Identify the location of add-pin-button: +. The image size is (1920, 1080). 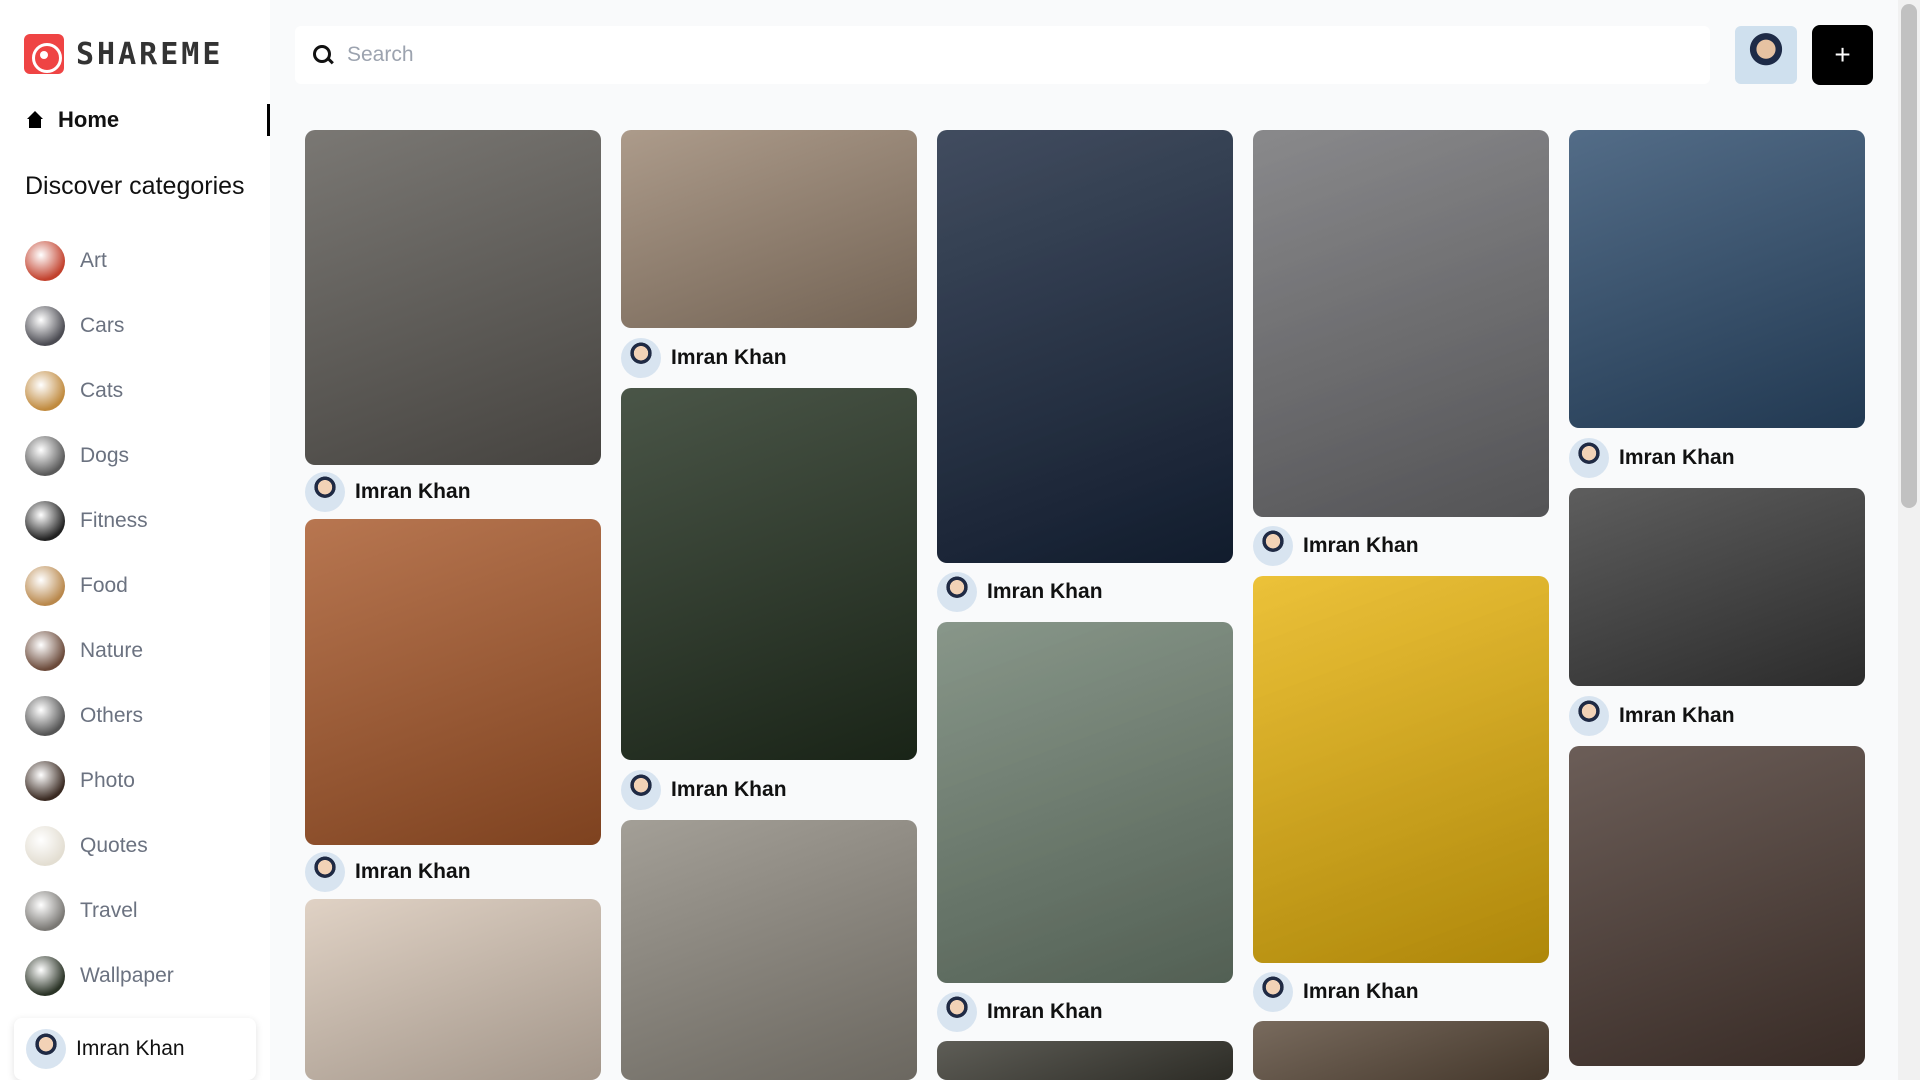
(1842, 55).